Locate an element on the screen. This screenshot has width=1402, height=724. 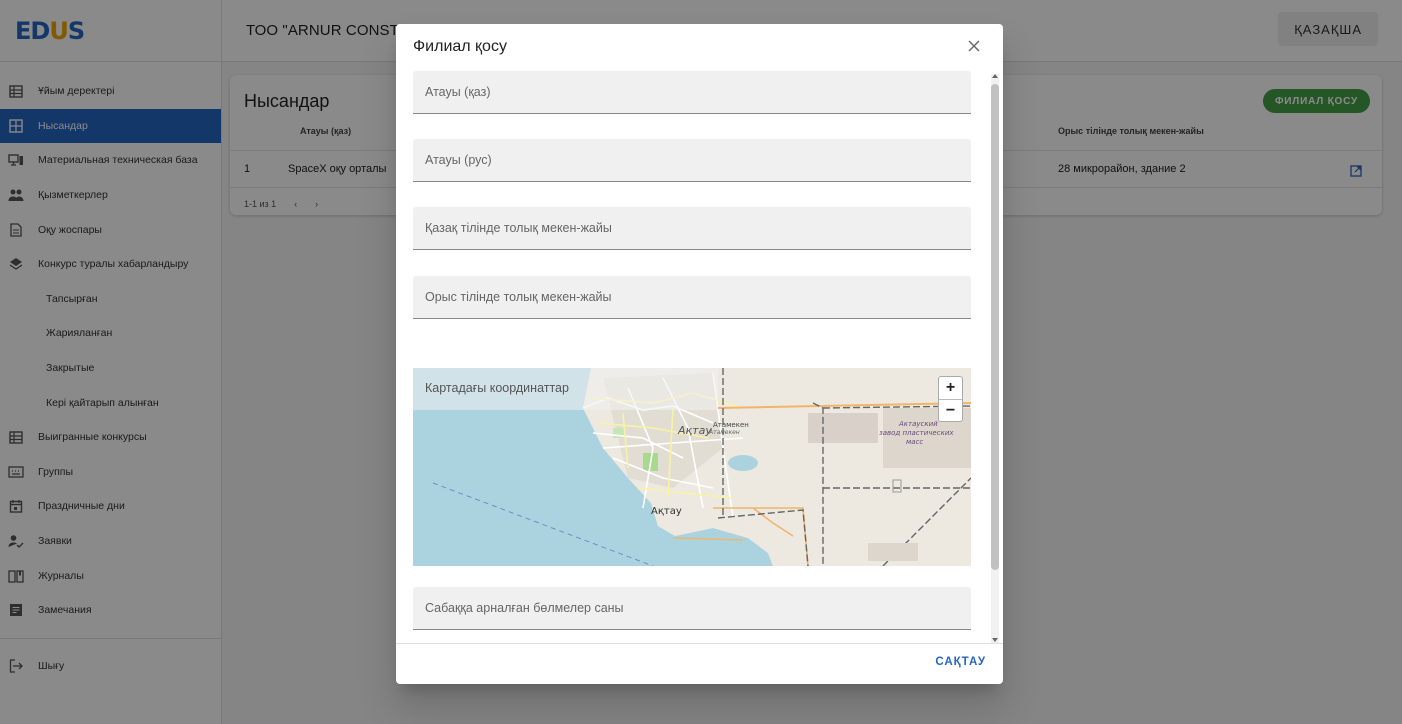
dialog-footer: САҚТАУ is located at coordinates (699, 663).